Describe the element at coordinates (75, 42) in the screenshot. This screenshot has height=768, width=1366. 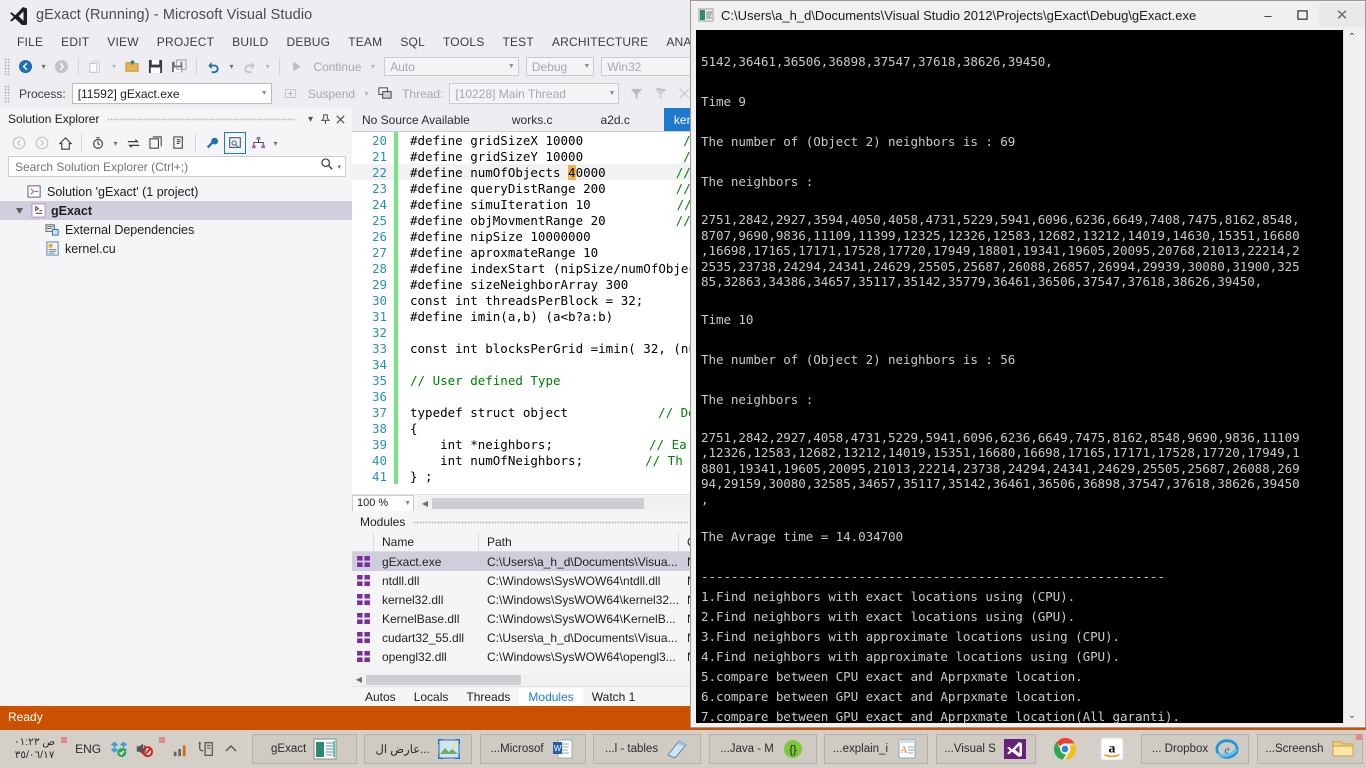
I see `menu-edit: EDIT` at that location.